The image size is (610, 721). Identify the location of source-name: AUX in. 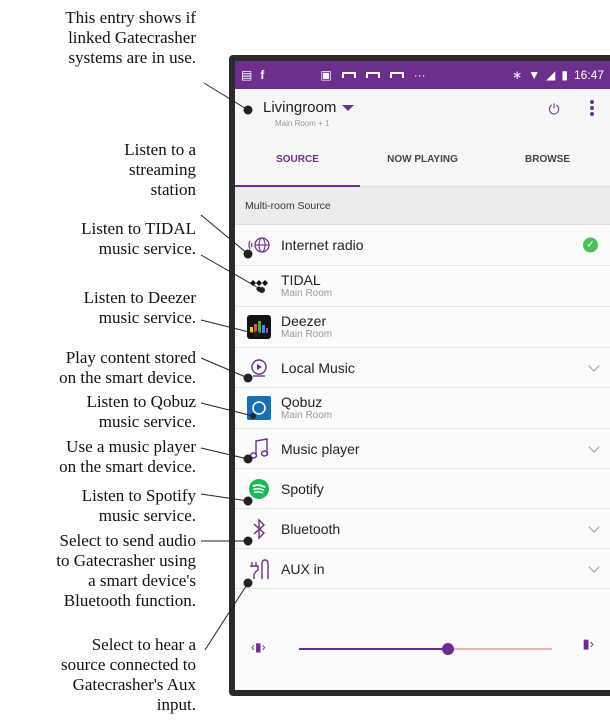
(303, 568).